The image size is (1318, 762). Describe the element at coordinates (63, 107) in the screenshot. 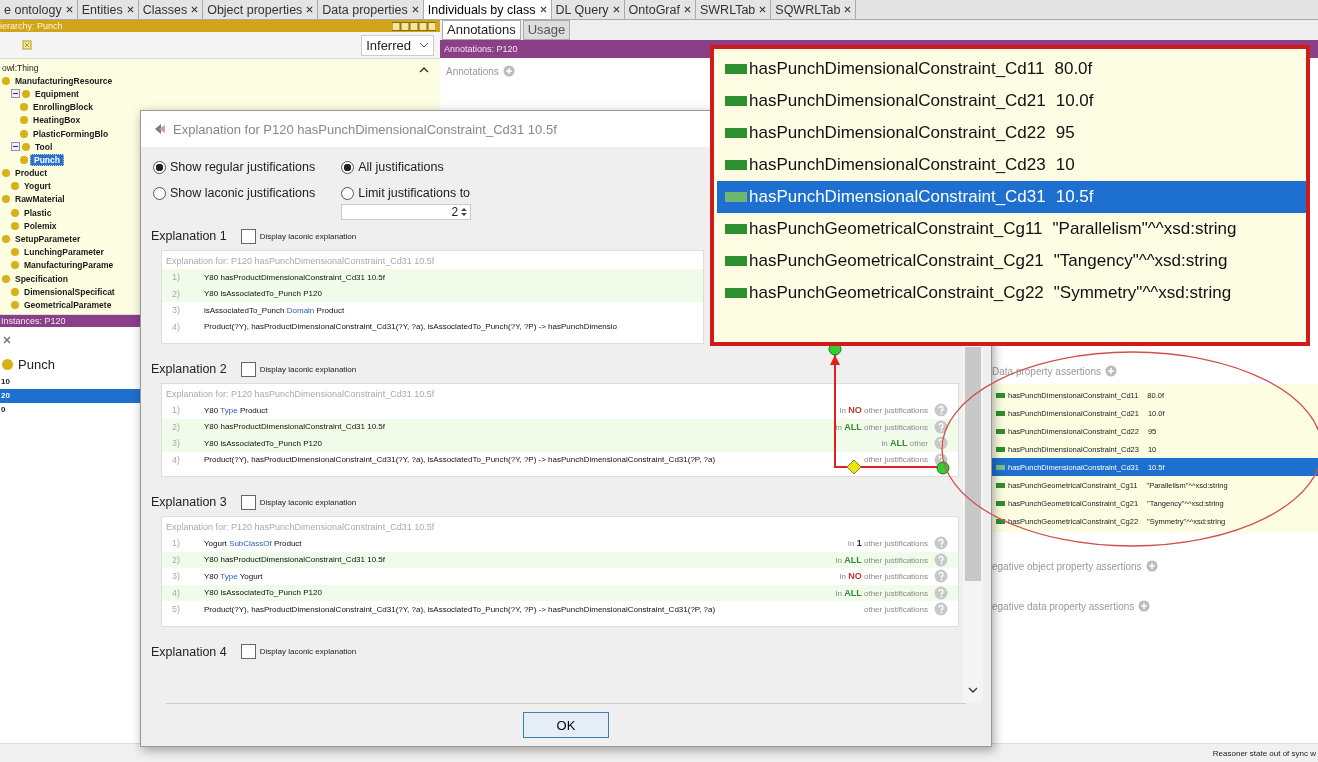

I see `class-tree-item: EnrollingBlock` at that location.